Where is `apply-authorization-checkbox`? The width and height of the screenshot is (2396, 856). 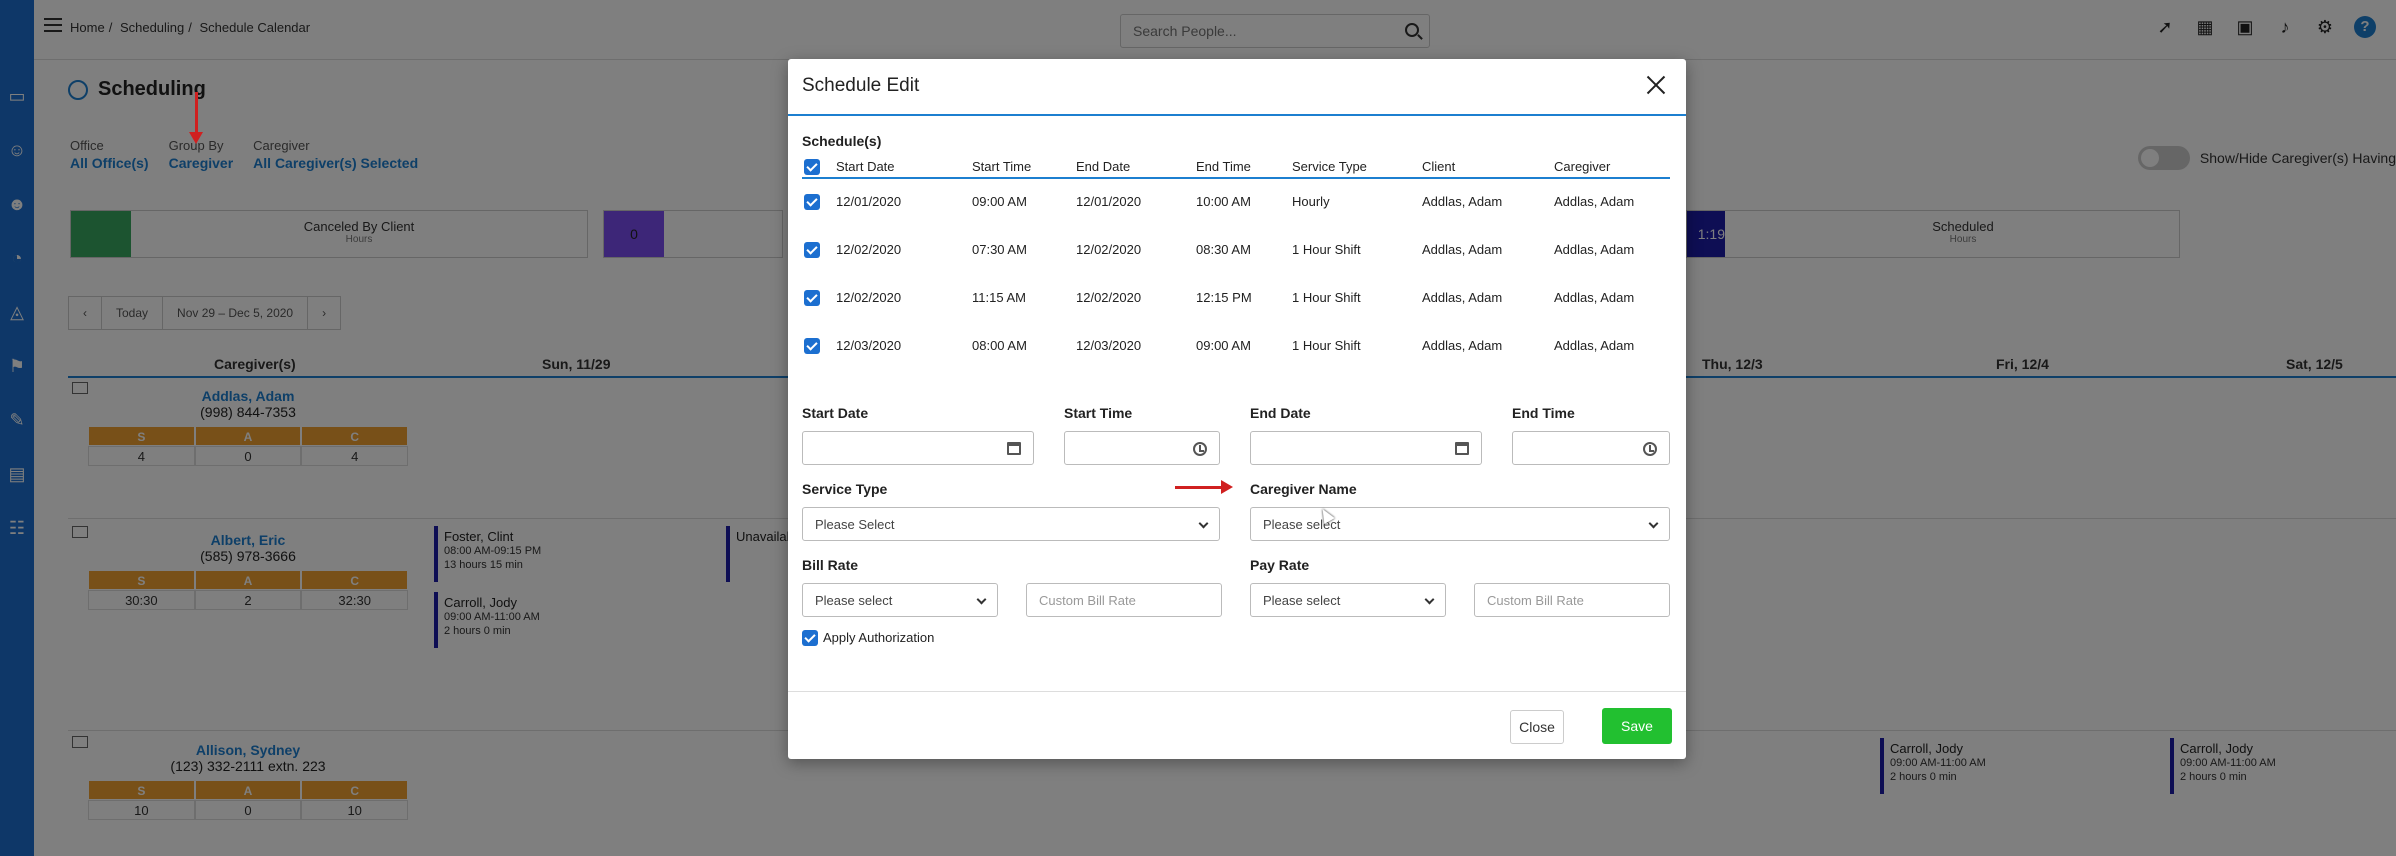
apply-authorization-checkbox is located at coordinates (810, 638).